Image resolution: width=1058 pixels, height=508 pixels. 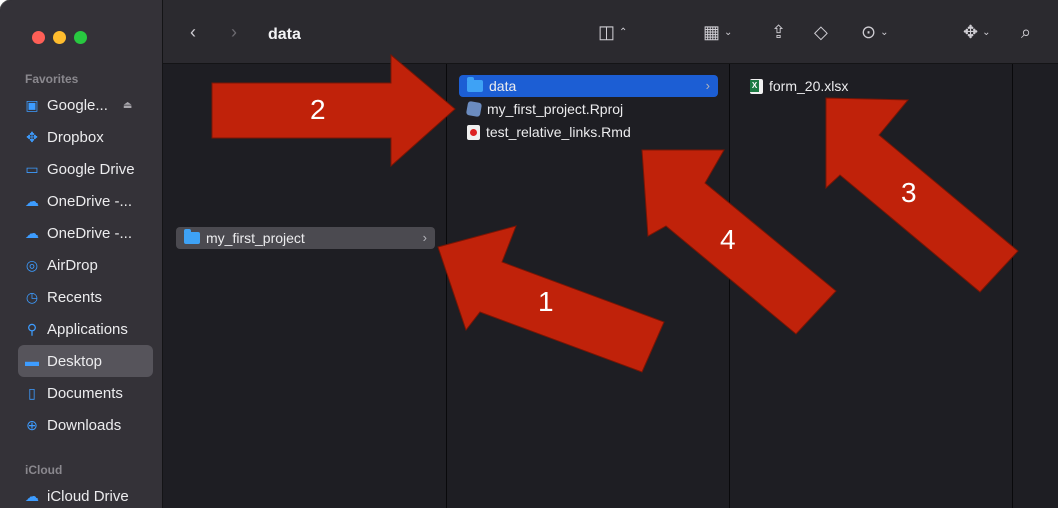 I want to click on item-name: my_first_project, so click(x=255, y=238).